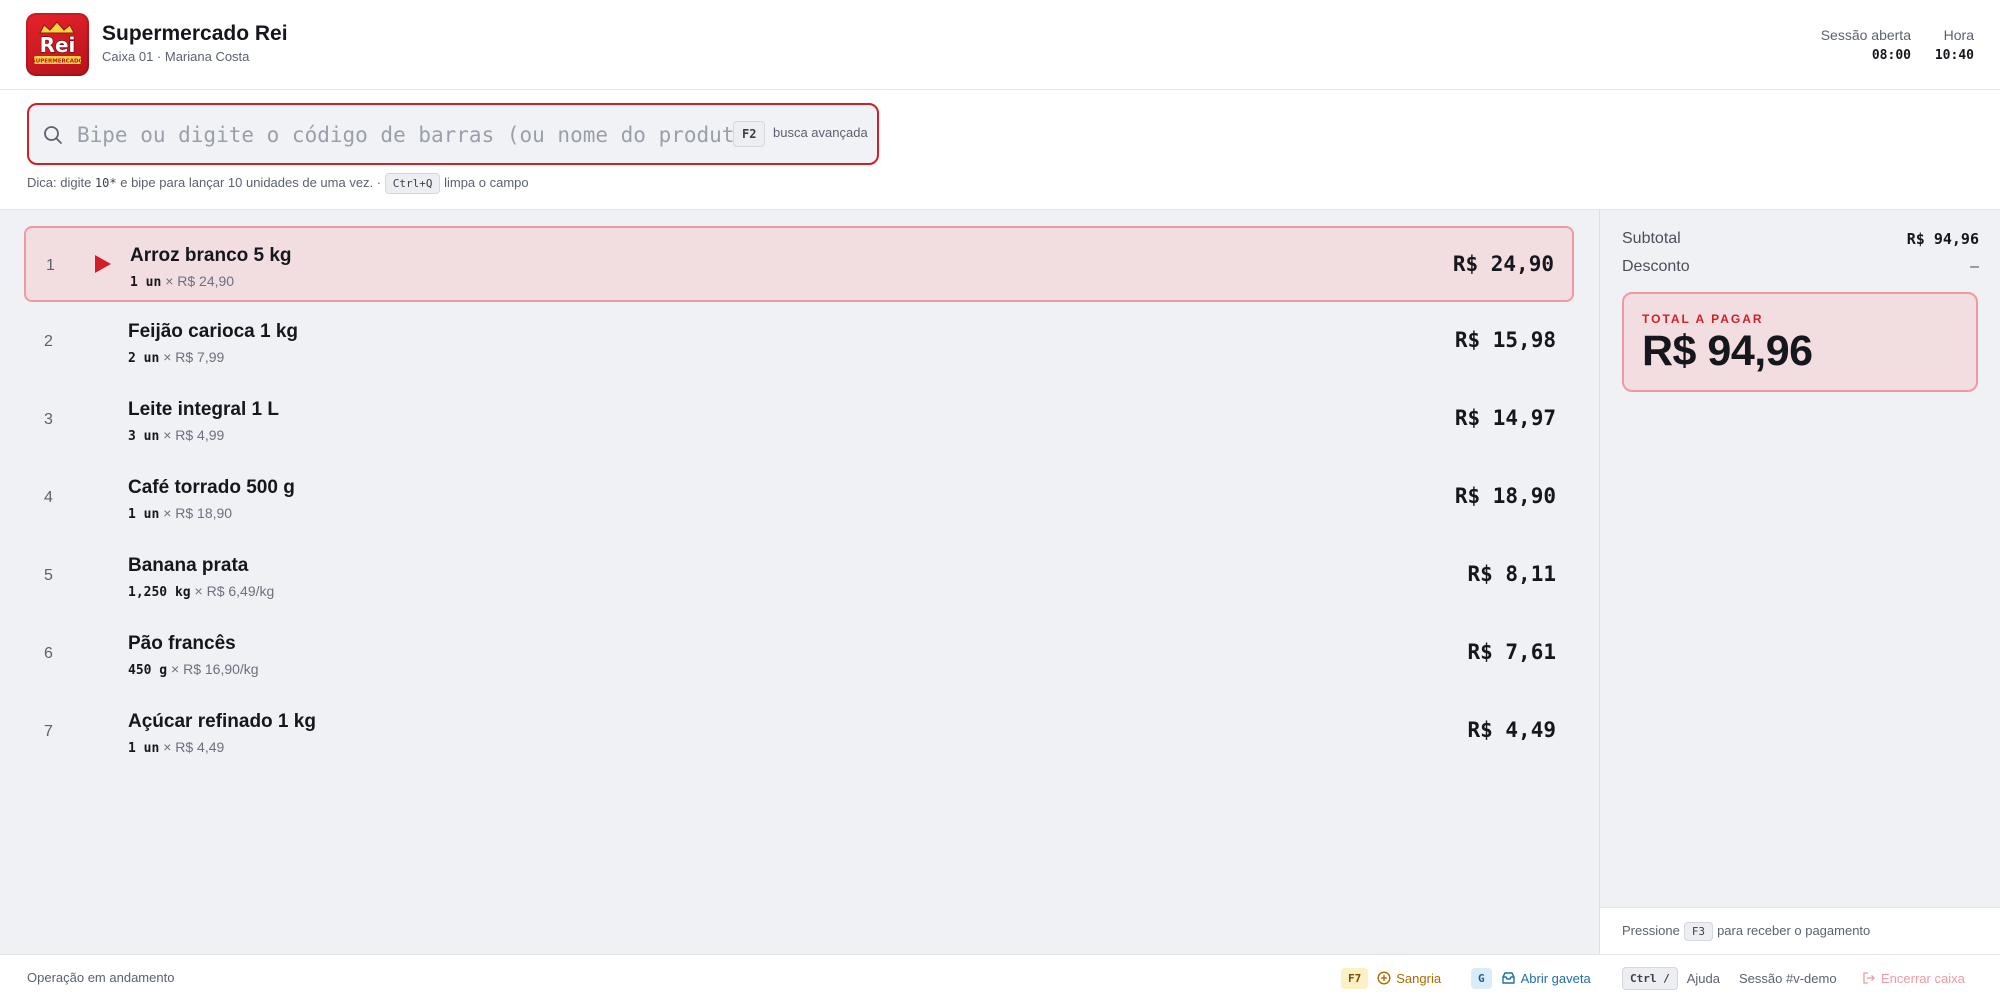 This screenshot has width=2000, height=1000. What do you see at coordinates (1555, 978) in the screenshot?
I see `drawer-label: Abrir gaveta` at bounding box center [1555, 978].